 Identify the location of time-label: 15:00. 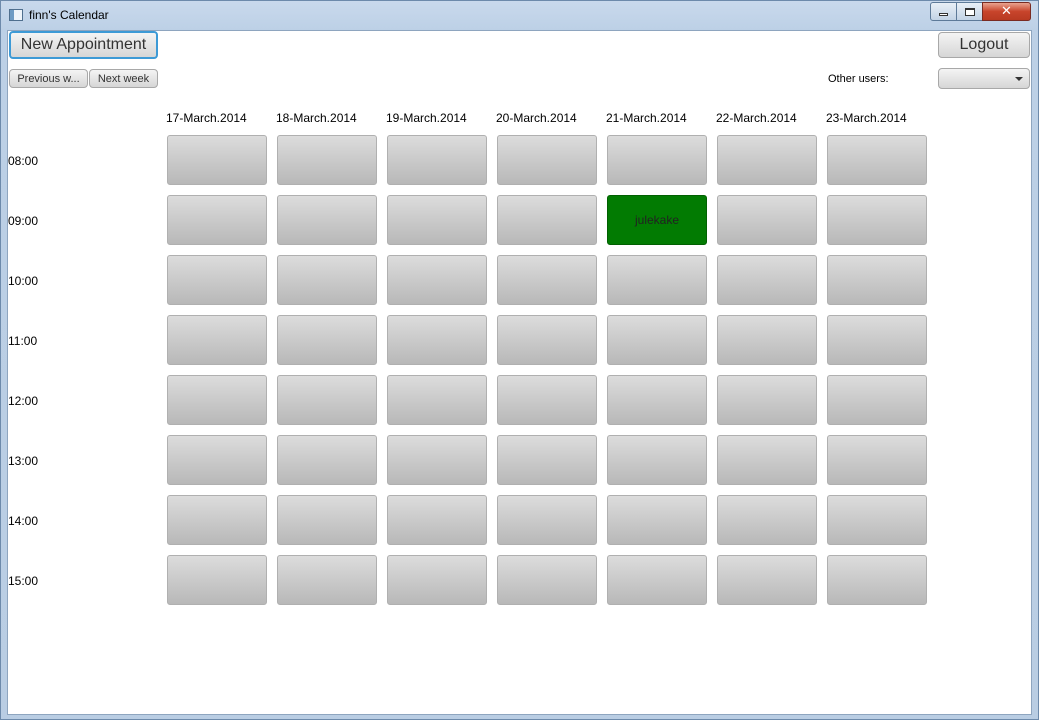
(23, 581).